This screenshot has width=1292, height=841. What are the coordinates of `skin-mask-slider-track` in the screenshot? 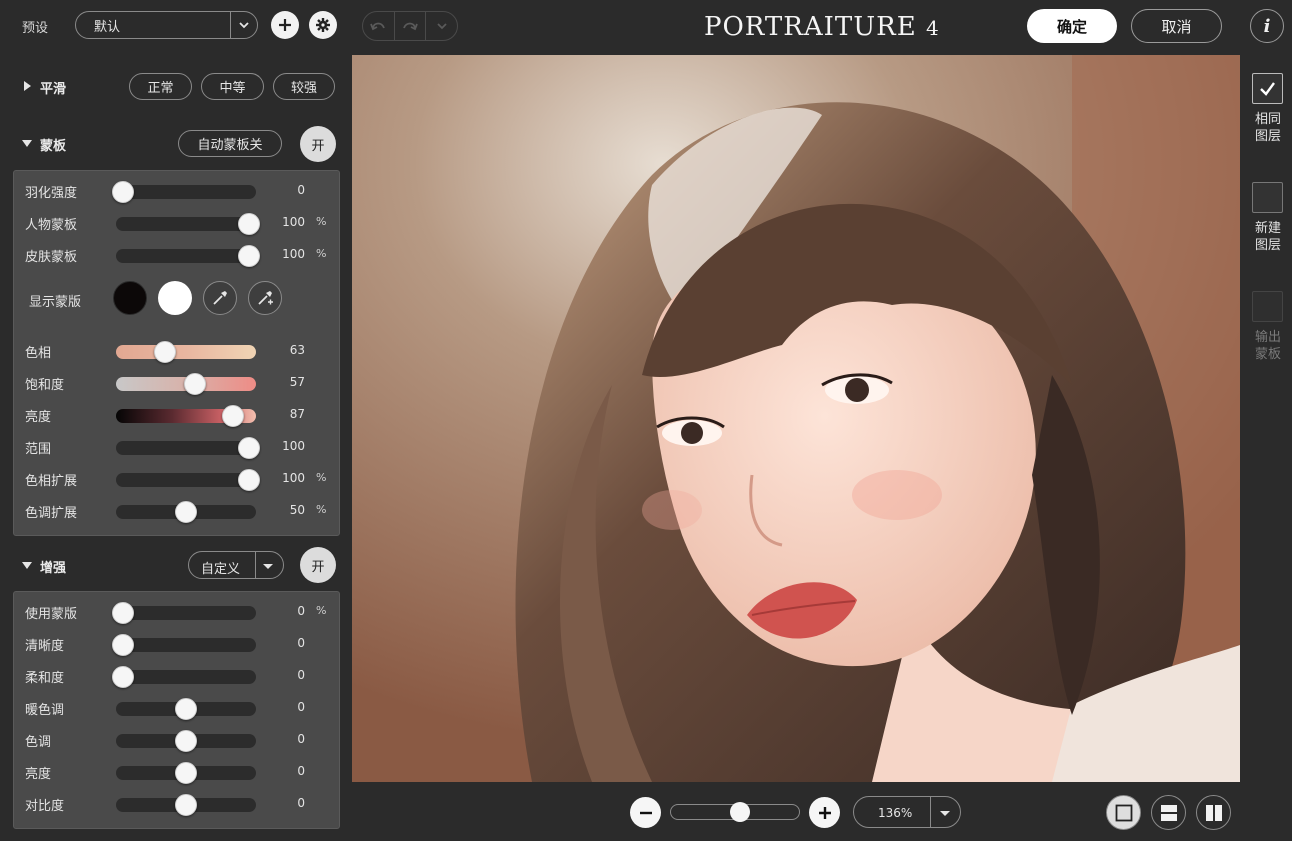 It's located at (186, 256).